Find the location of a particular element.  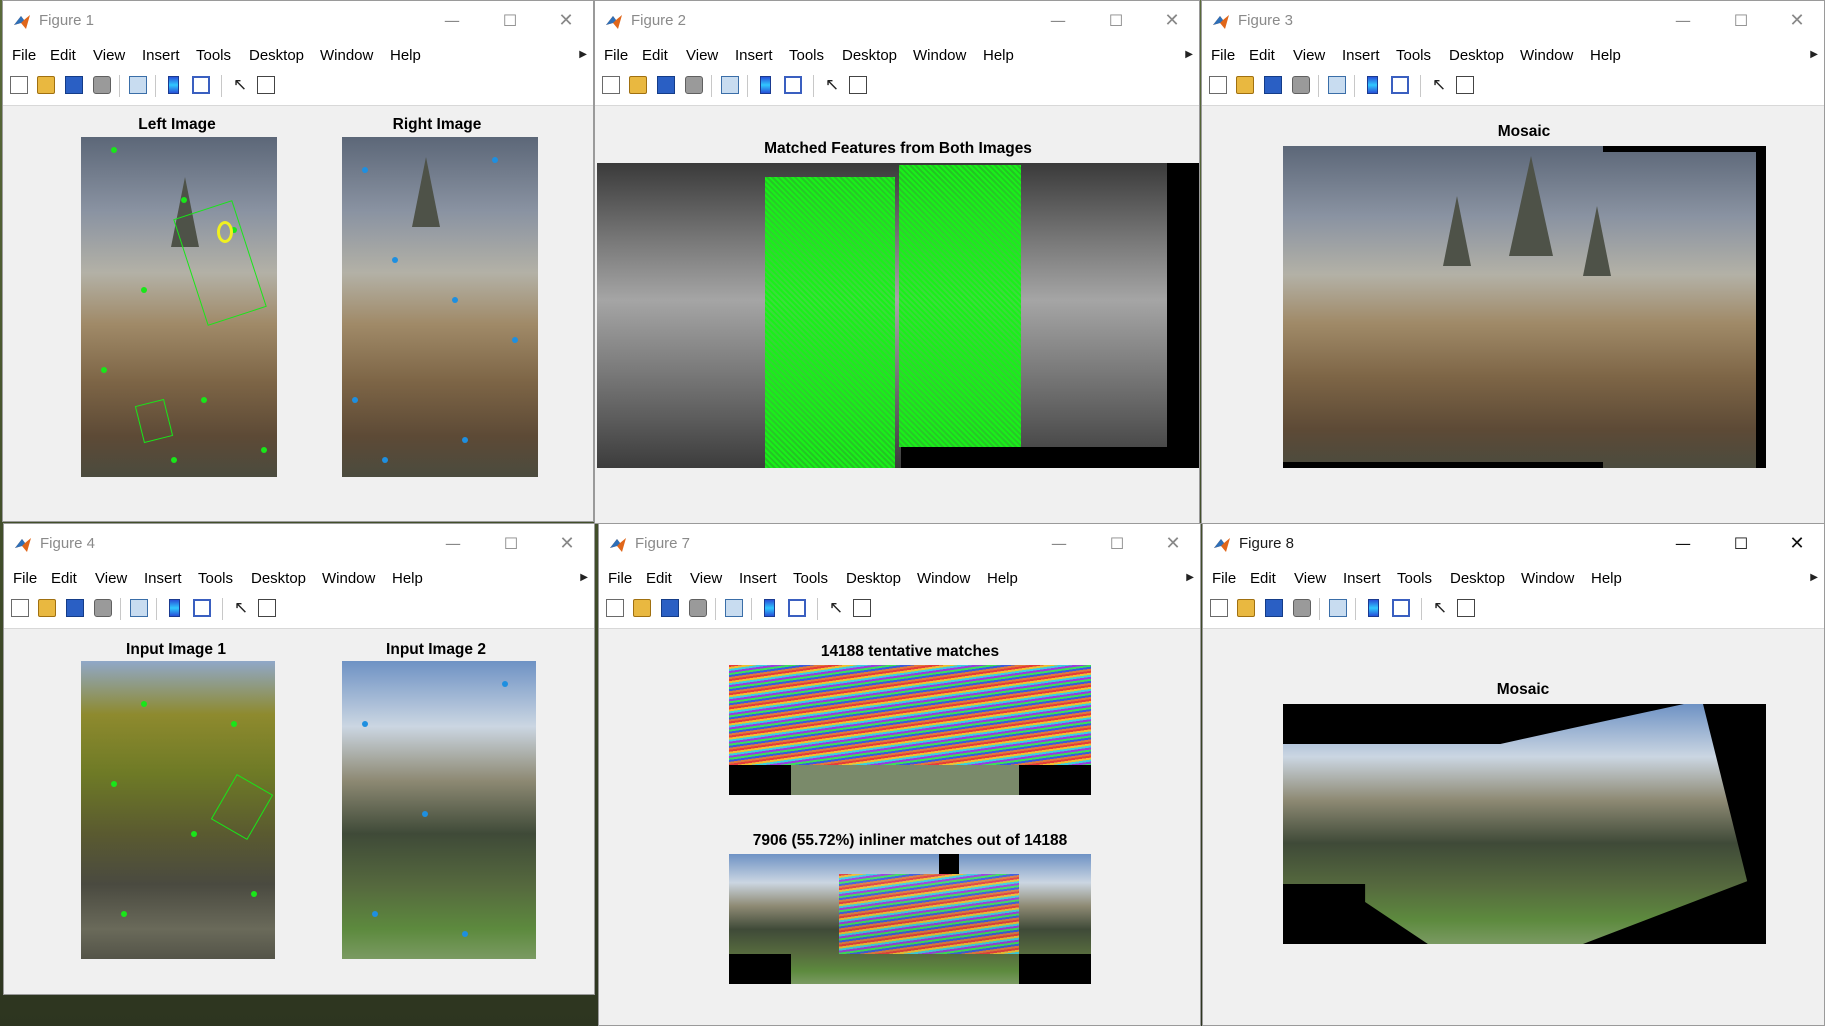

title-bar: Figure 8 — ☐ ✕ is located at coordinates (1513, 544).